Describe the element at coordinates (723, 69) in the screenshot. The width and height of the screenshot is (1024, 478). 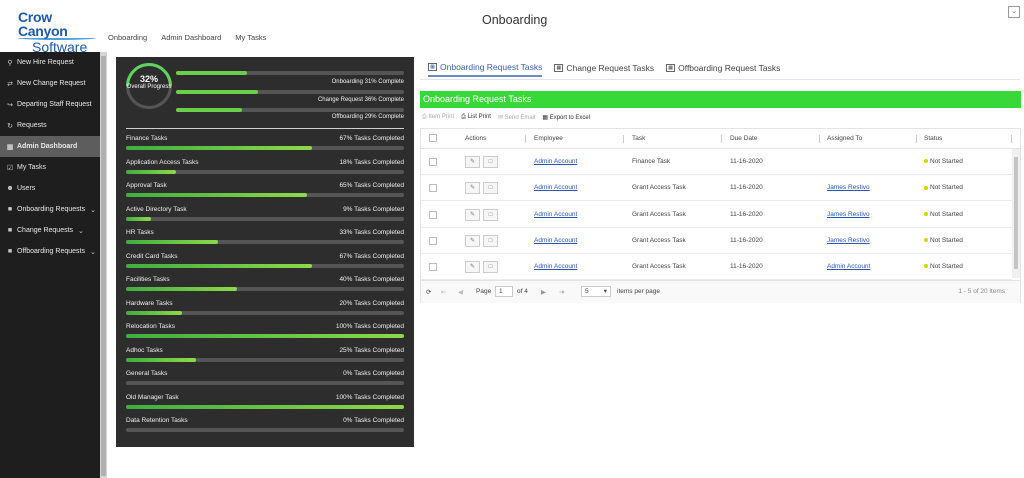
I see `tab-offboarding-request-tasks: ▦ Offboarding Request Tasks` at that location.